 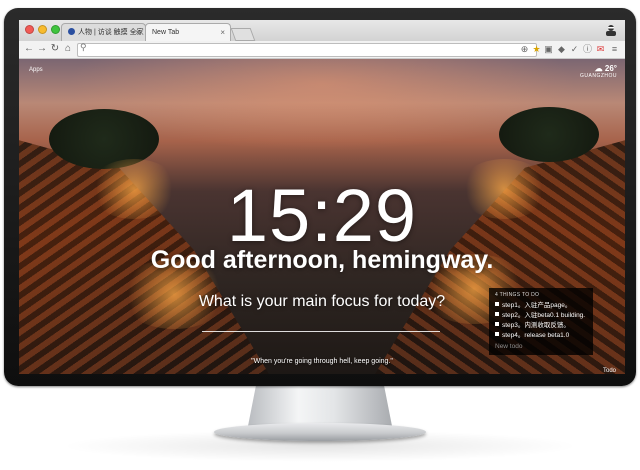 What do you see at coordinates (188, 32) in the screenshot?
I see `tab-active: New Tab ×` at bounding box center [188, 32].